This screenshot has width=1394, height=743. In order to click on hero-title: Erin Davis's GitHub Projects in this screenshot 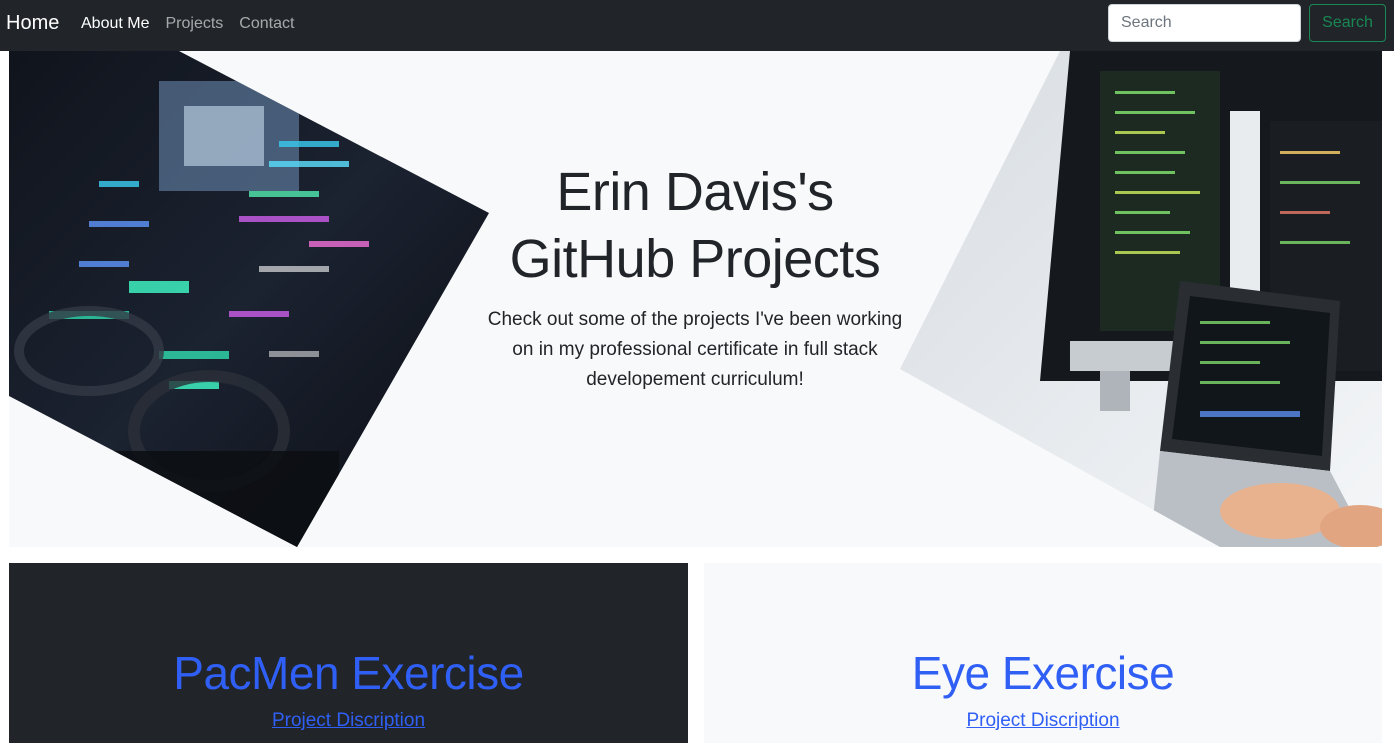, I will do `click(695, 226)`.